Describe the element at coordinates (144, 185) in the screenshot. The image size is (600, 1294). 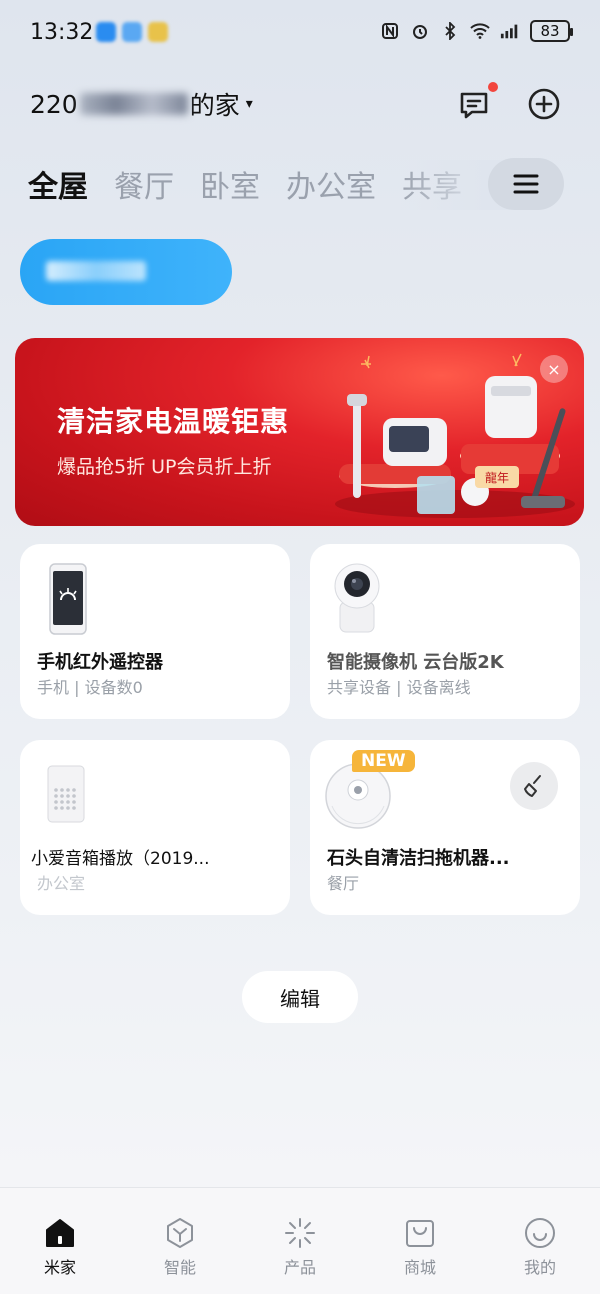
I see `tab-dining-room: 餐厅` at that location.